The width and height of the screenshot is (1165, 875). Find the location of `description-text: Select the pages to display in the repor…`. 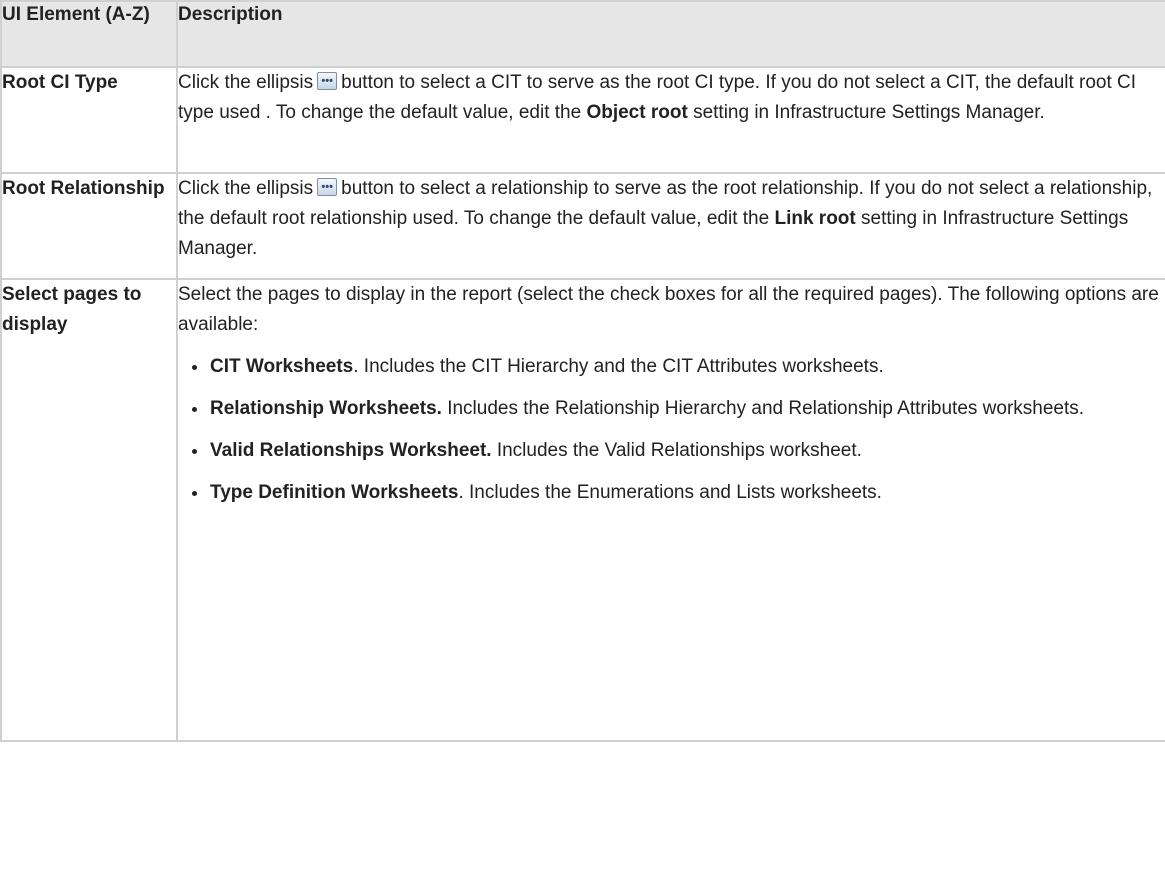

description-text: Select the pages to display in the repor… is located at coordinates (668, 309).